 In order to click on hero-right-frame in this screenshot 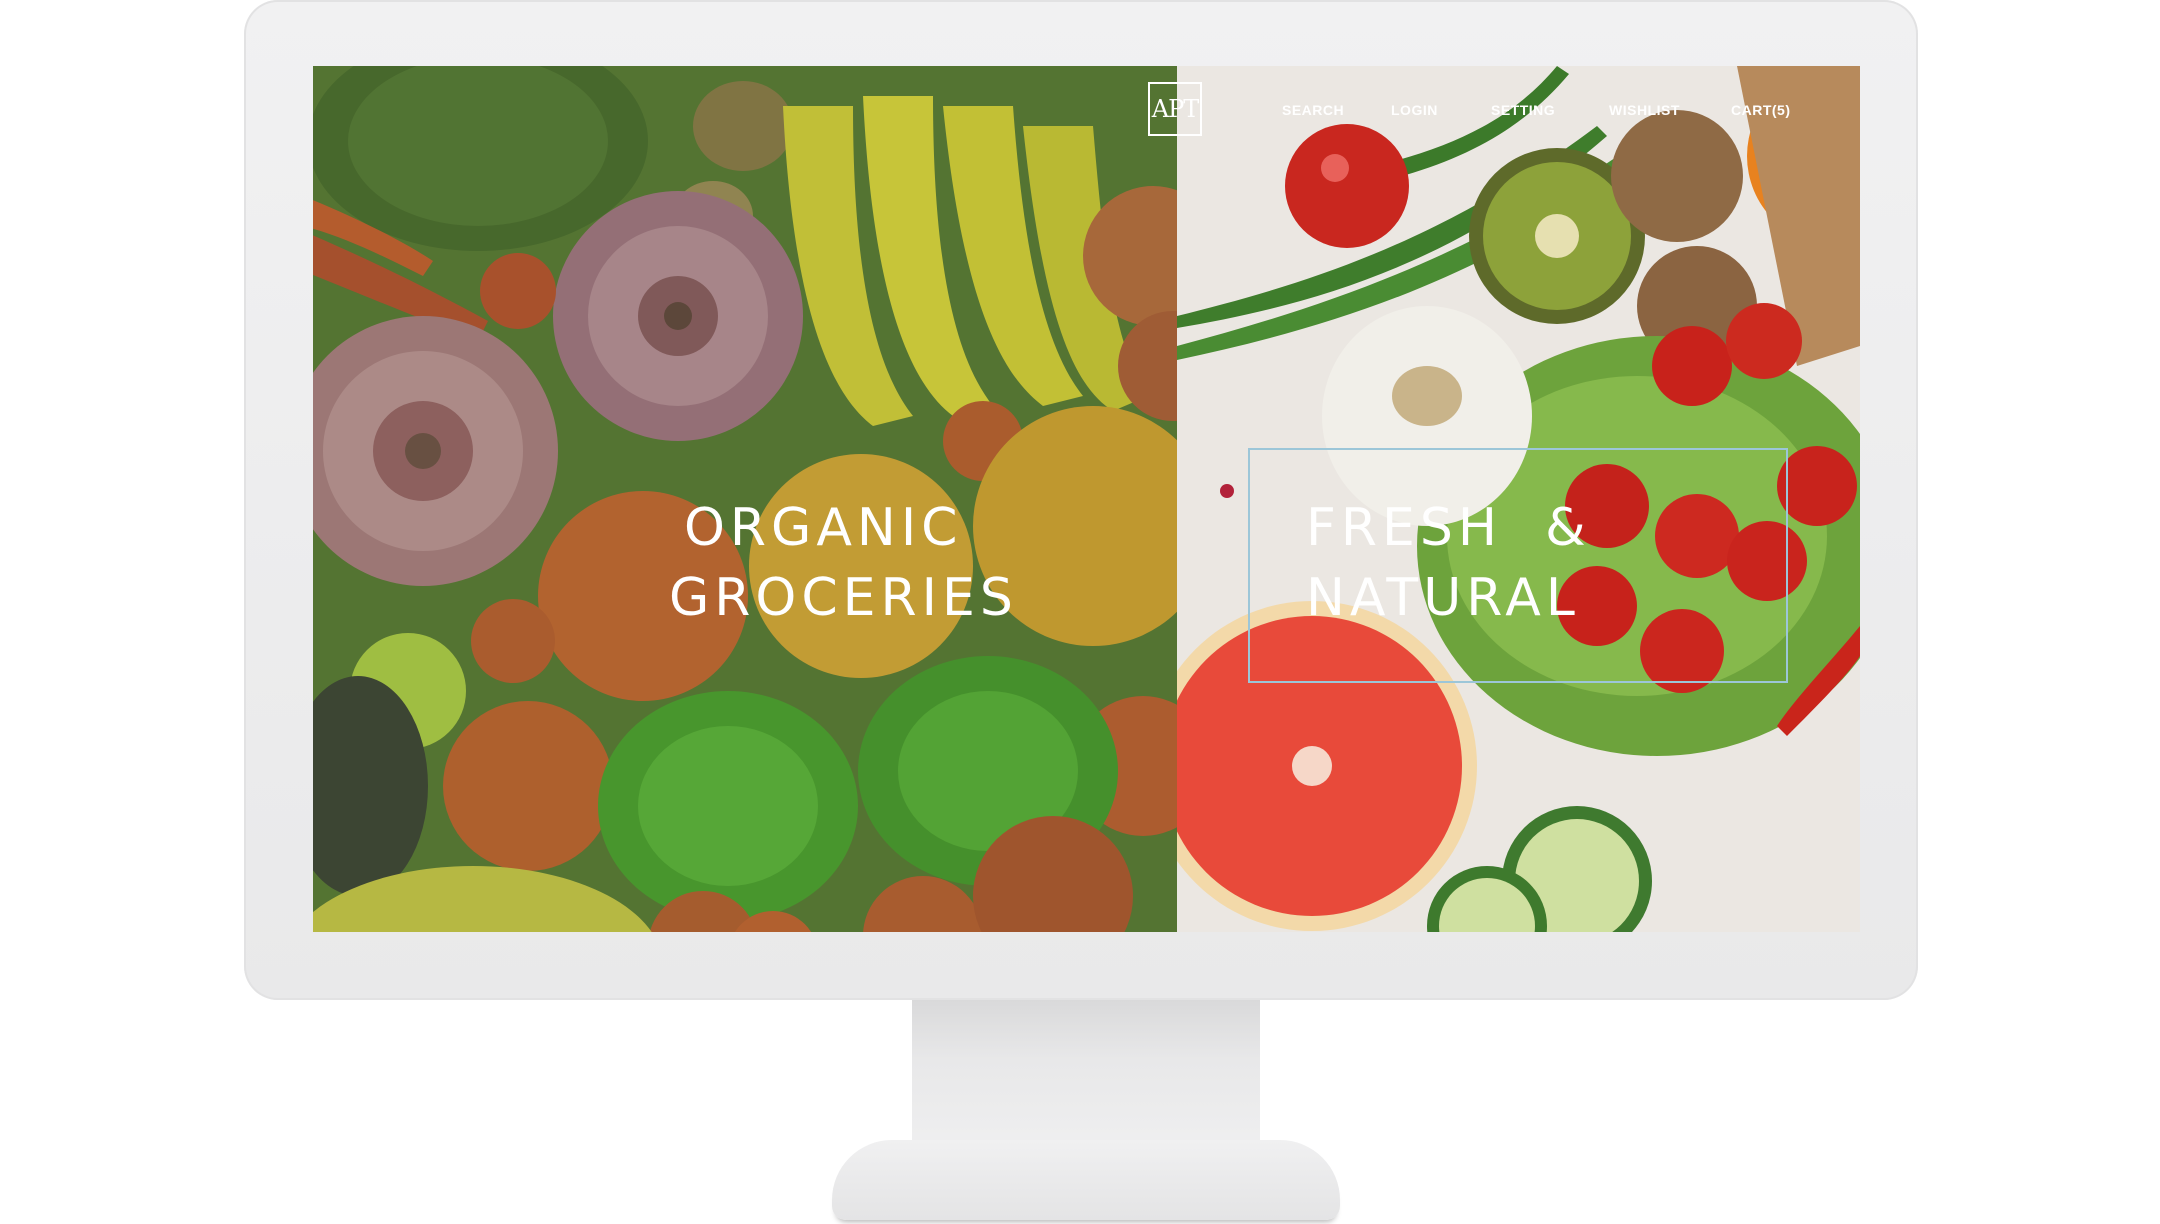, I will do `click(1518, 565)`.